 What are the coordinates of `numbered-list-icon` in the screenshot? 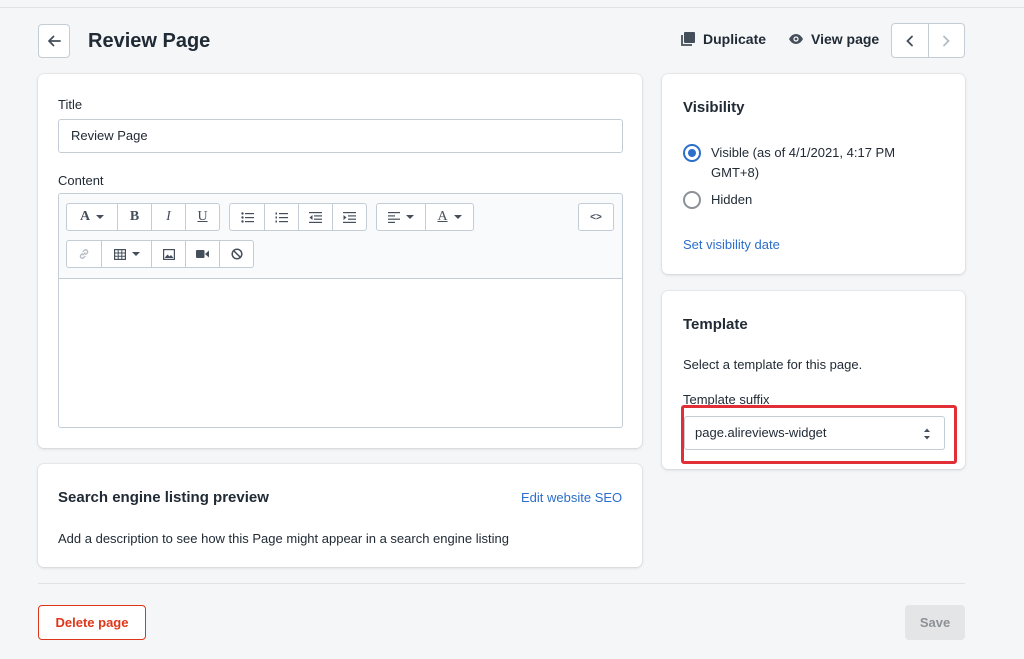 It's located at (281, 217).